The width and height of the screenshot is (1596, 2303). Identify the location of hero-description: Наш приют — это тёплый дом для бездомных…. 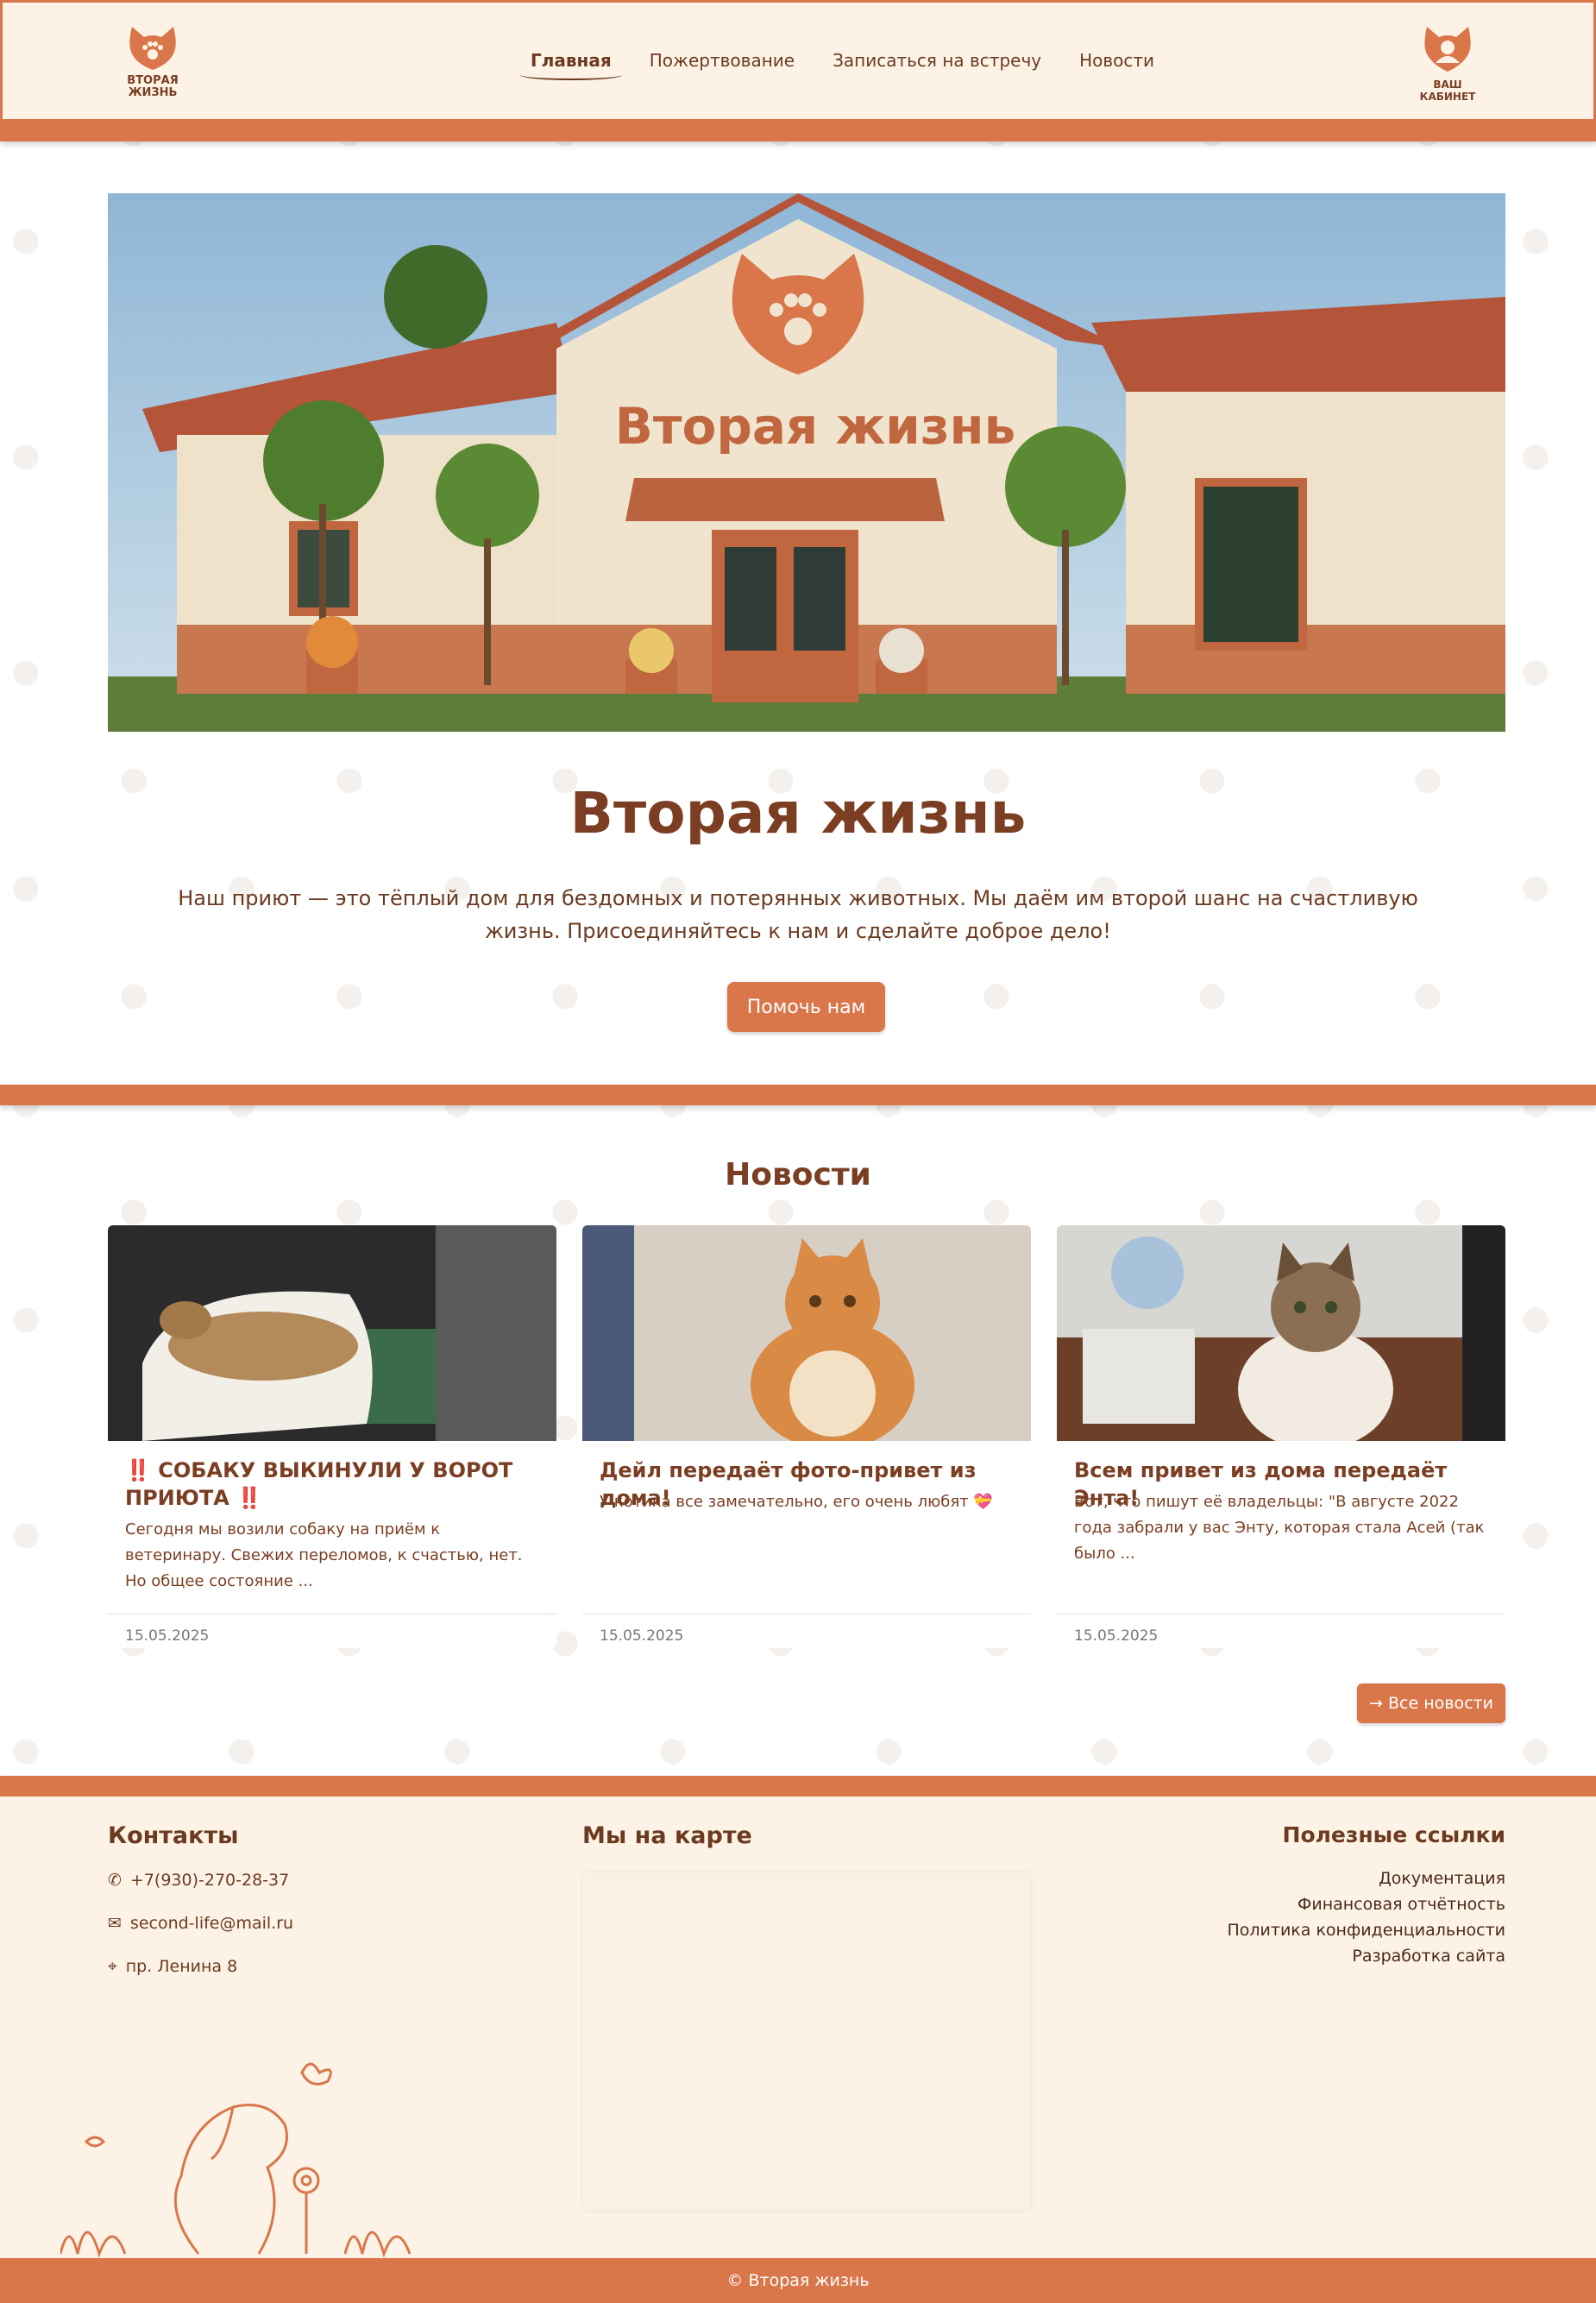
(798, 914).